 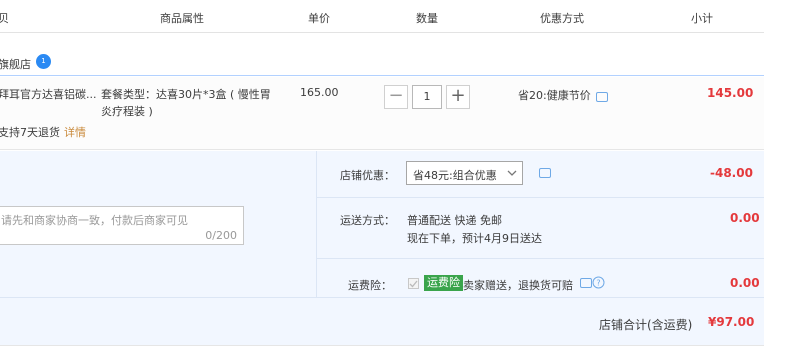 What do you see at coordinates (382, 62) in the screenshot?
I see `shop-header: 旗舰店 1` at bounding box center [382, 62].